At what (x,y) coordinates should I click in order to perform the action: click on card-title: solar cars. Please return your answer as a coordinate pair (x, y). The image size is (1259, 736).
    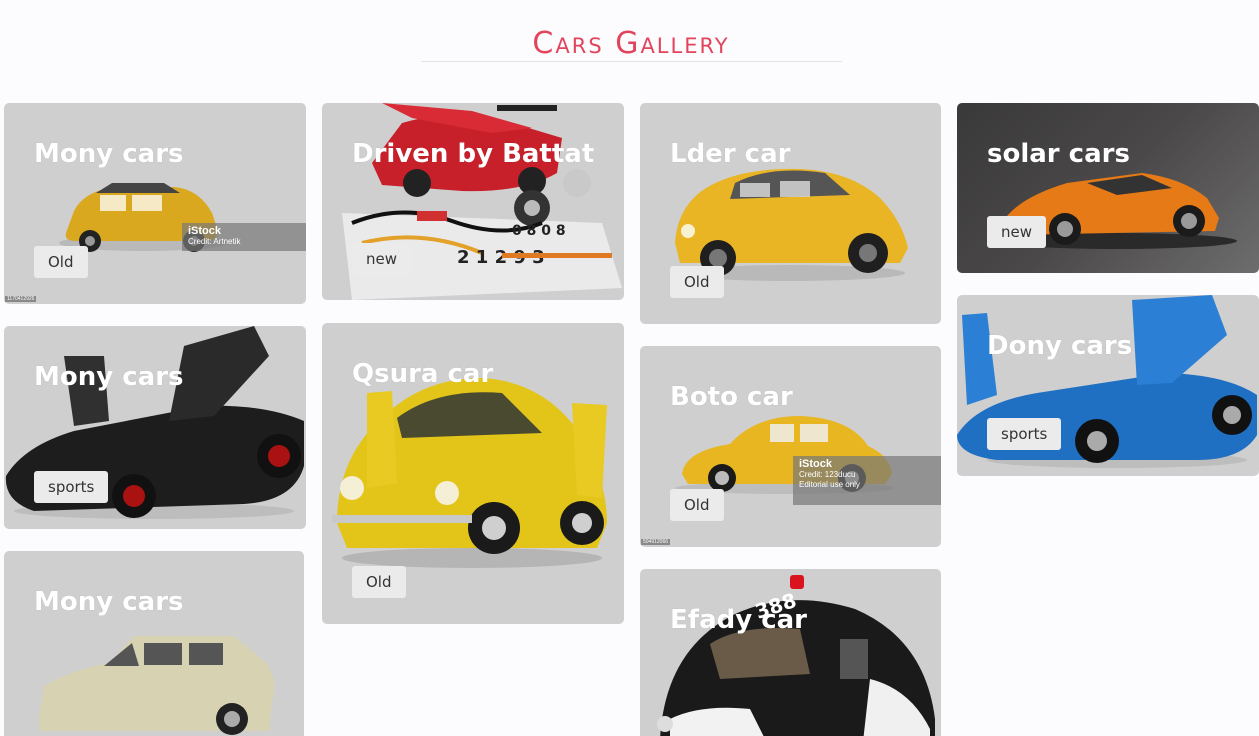
    Looking at the image, I should click on (1058, 154).